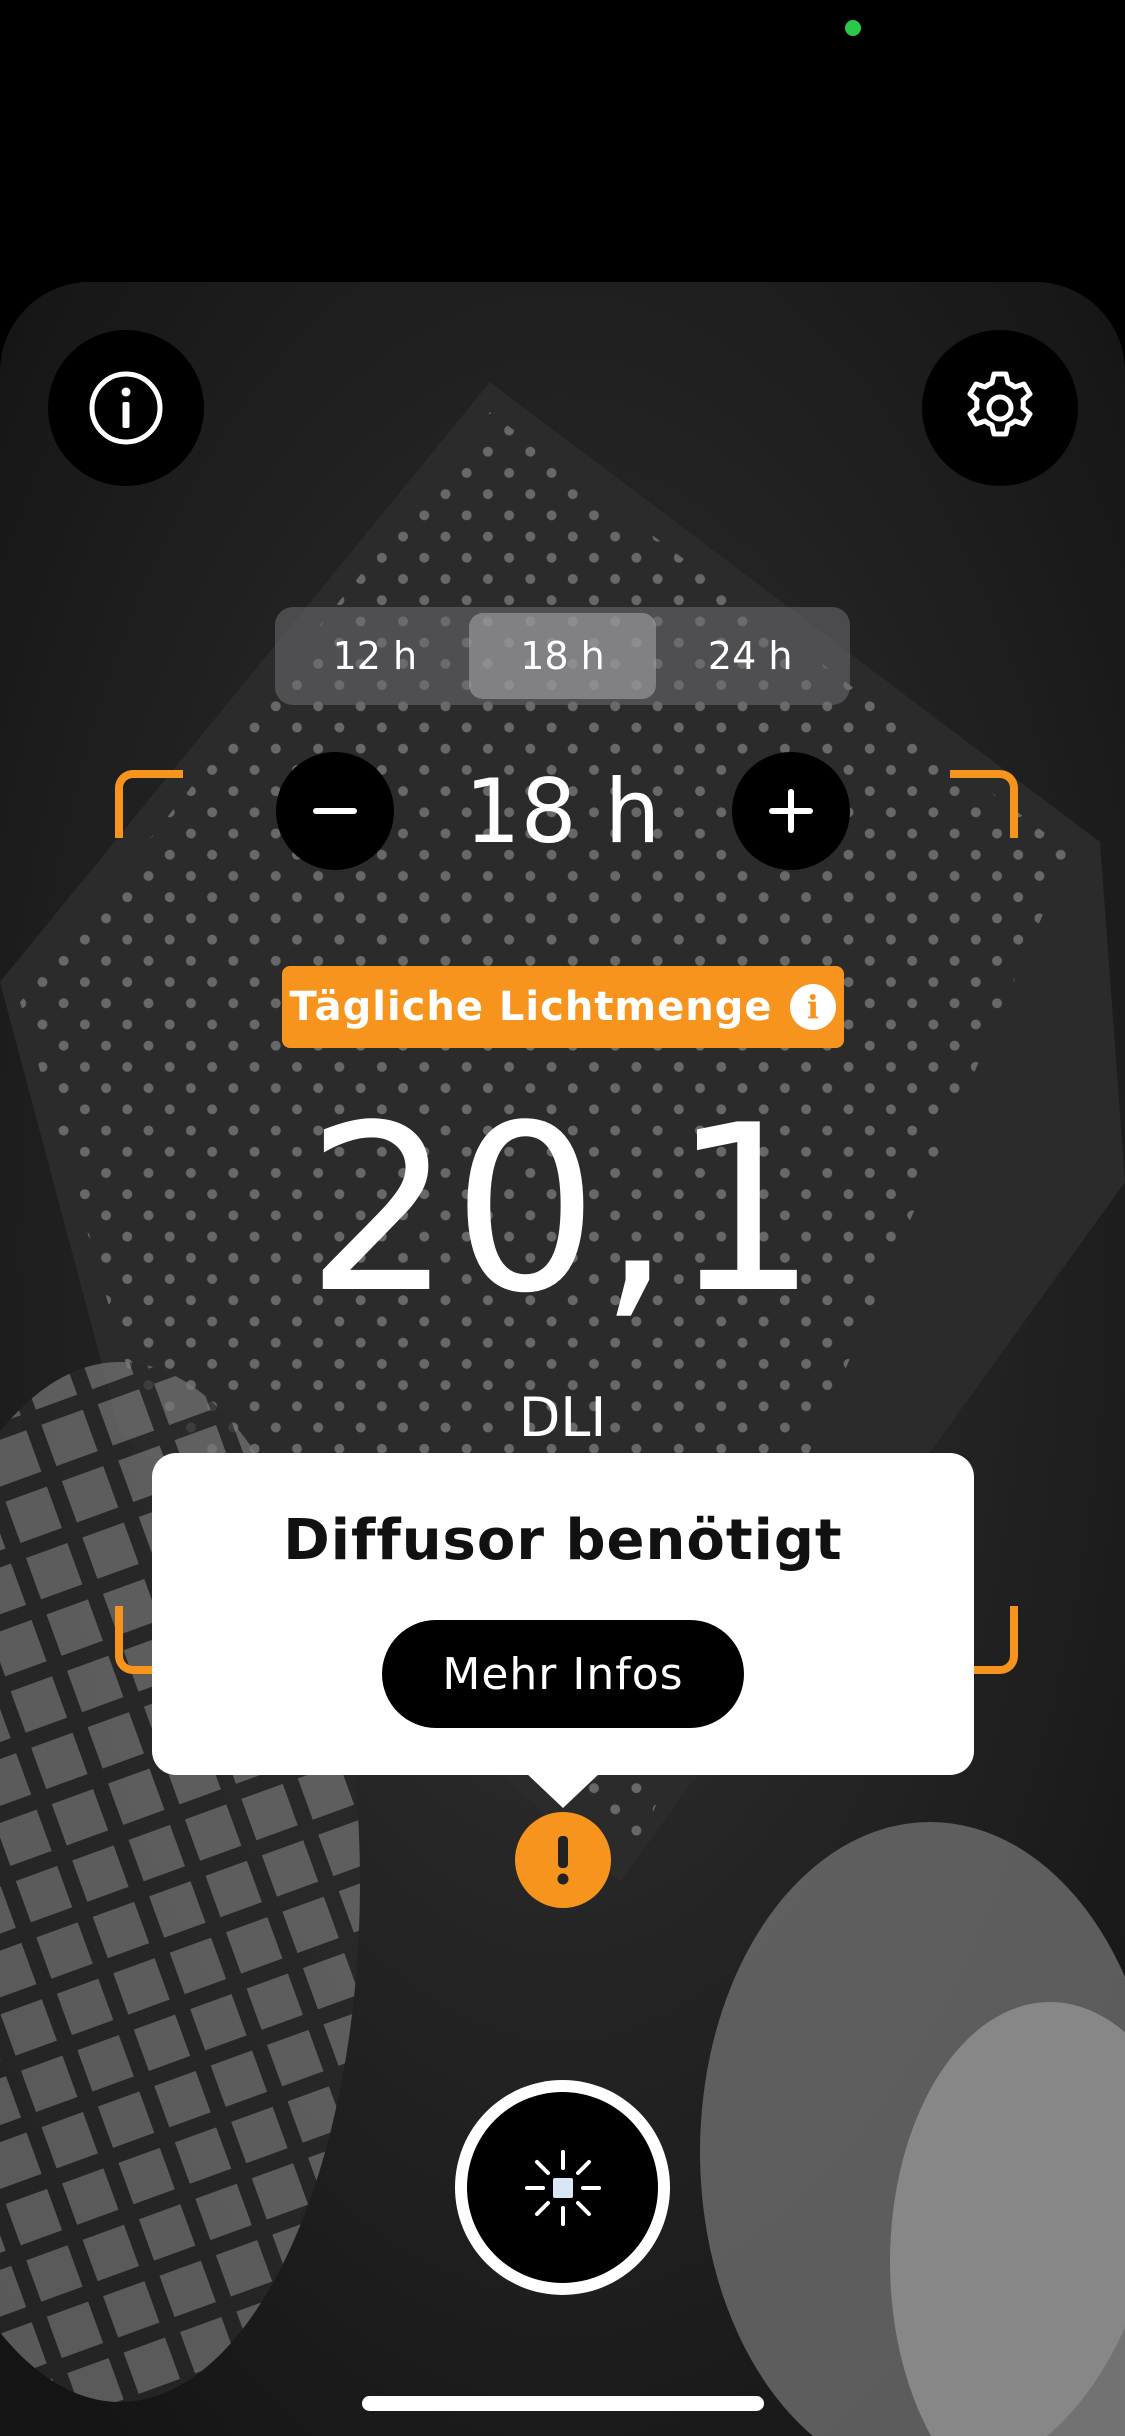  I want to click on daily-light-label: Tägliche Lichtmenge, so click(531, 1007).